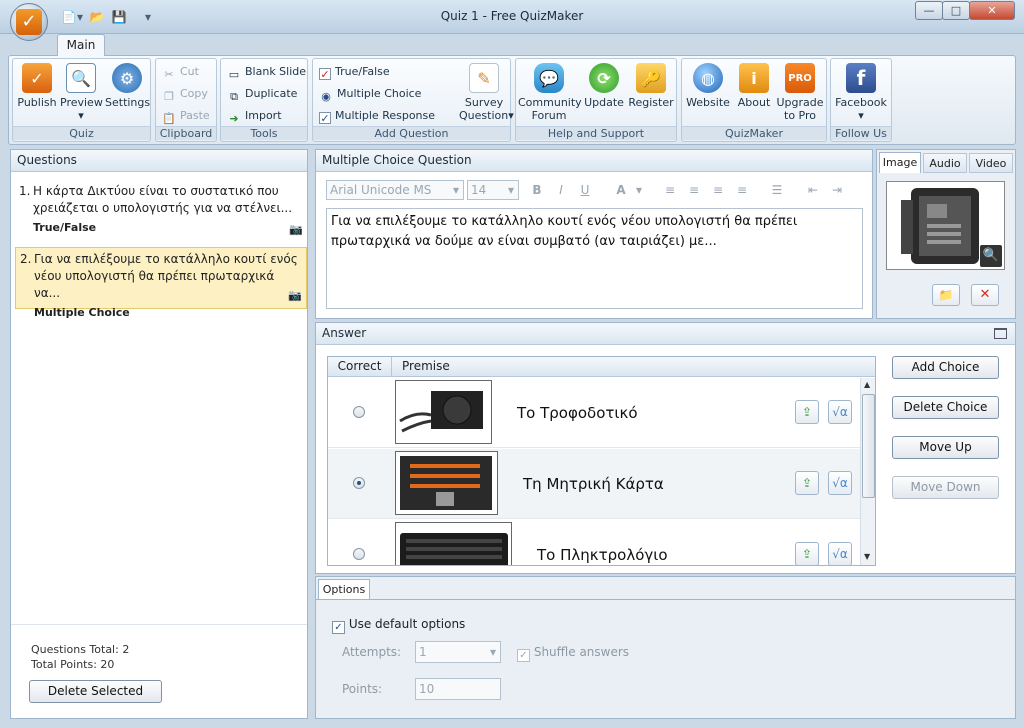 This screenshot has height=728, width=1024. I want to click on italic-button: I, so click(561, 190).